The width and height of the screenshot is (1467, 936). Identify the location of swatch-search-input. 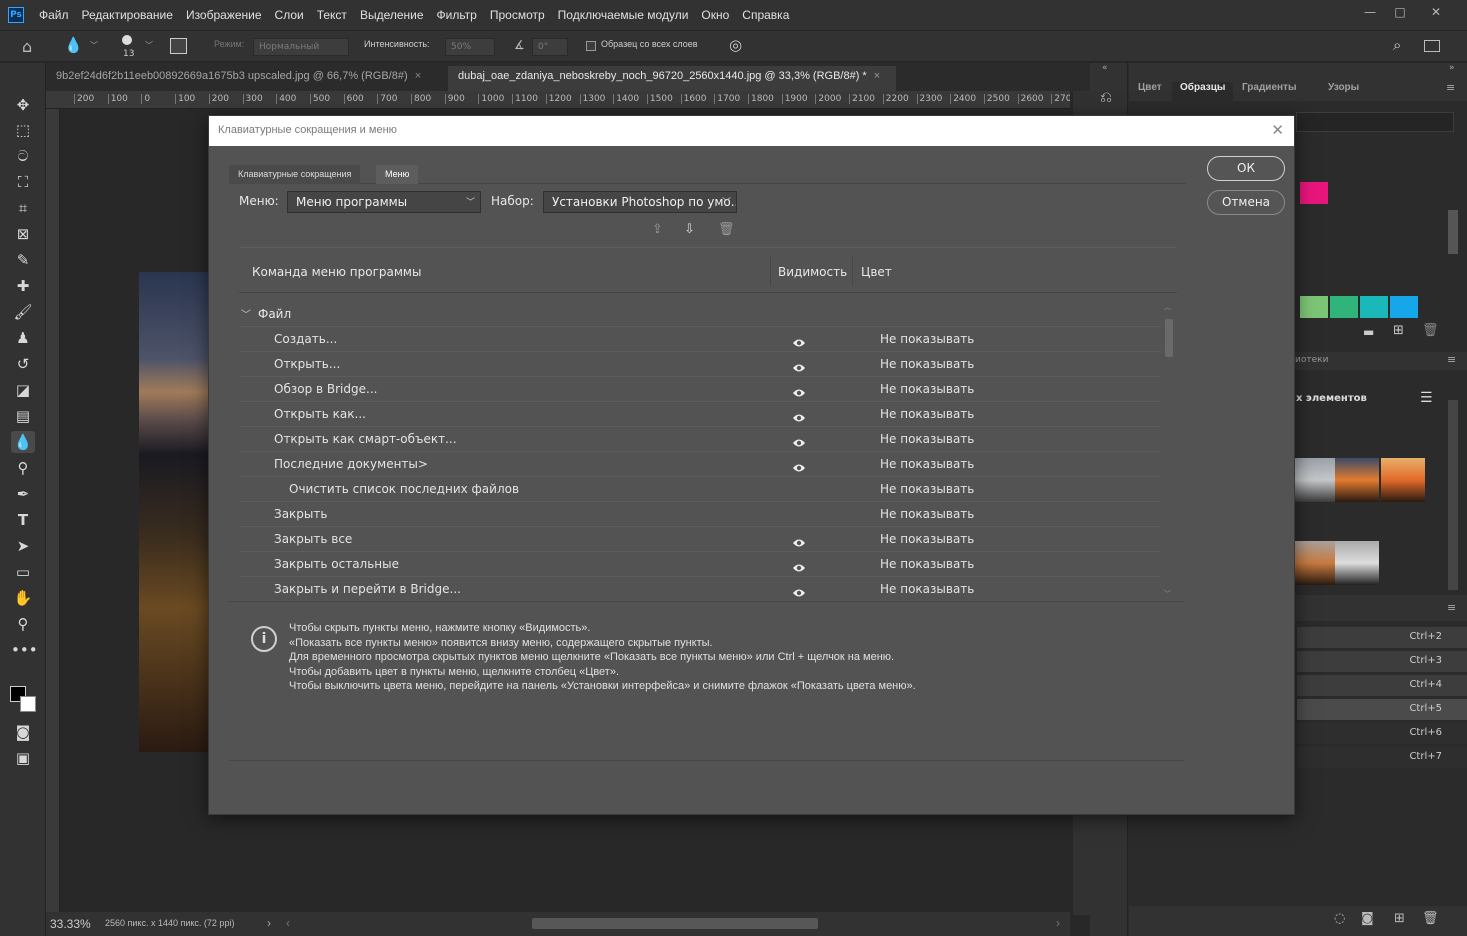
(1375, 122).